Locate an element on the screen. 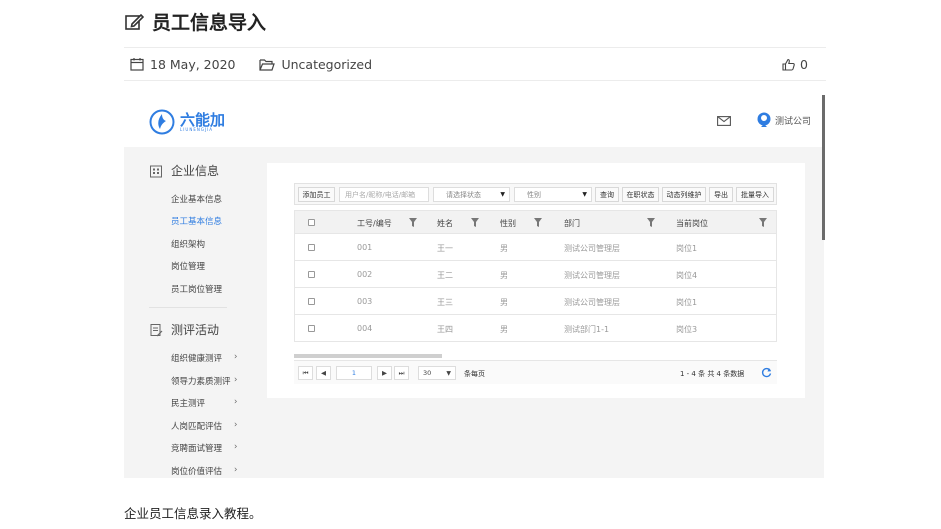 The height and width of the screenshot is (529, 941). sidebar-item-label: 领导力素质测评 is located at coordinates (201, 382).